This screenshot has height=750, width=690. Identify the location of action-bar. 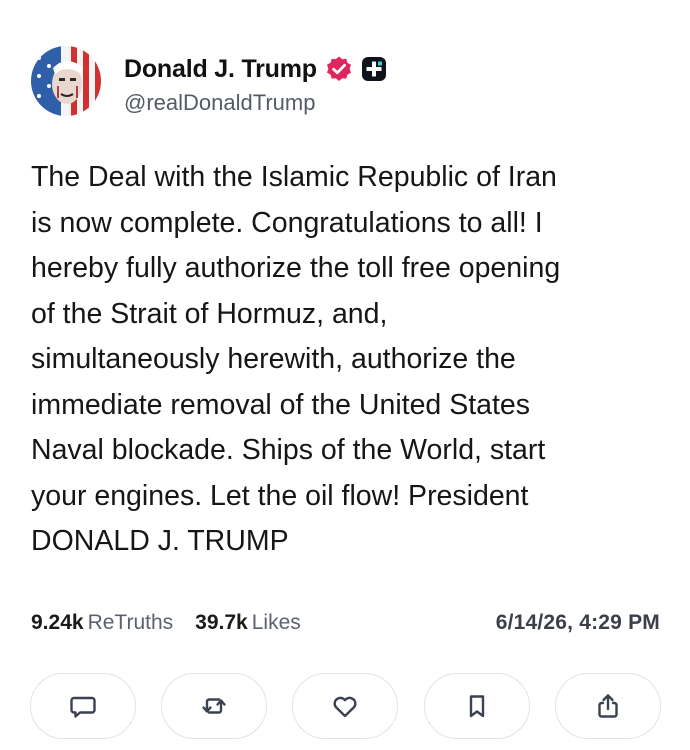
(346, 707).